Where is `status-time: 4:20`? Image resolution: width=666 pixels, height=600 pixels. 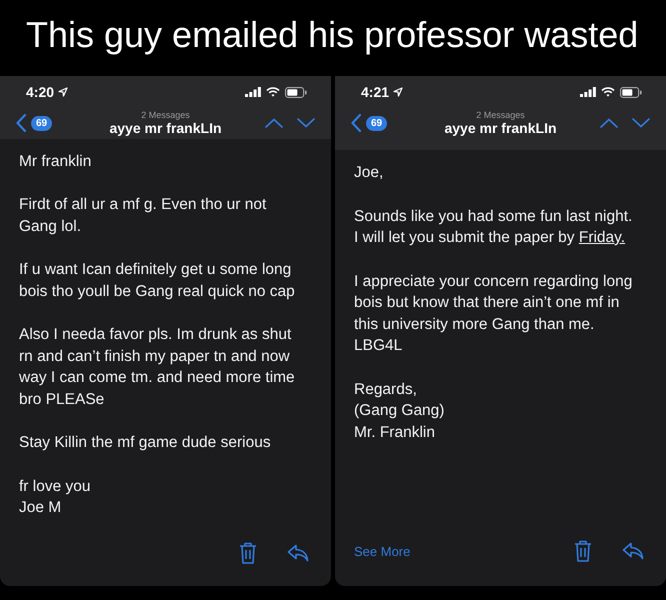
status-time: 4:20 is located at coordinates (40, 92).